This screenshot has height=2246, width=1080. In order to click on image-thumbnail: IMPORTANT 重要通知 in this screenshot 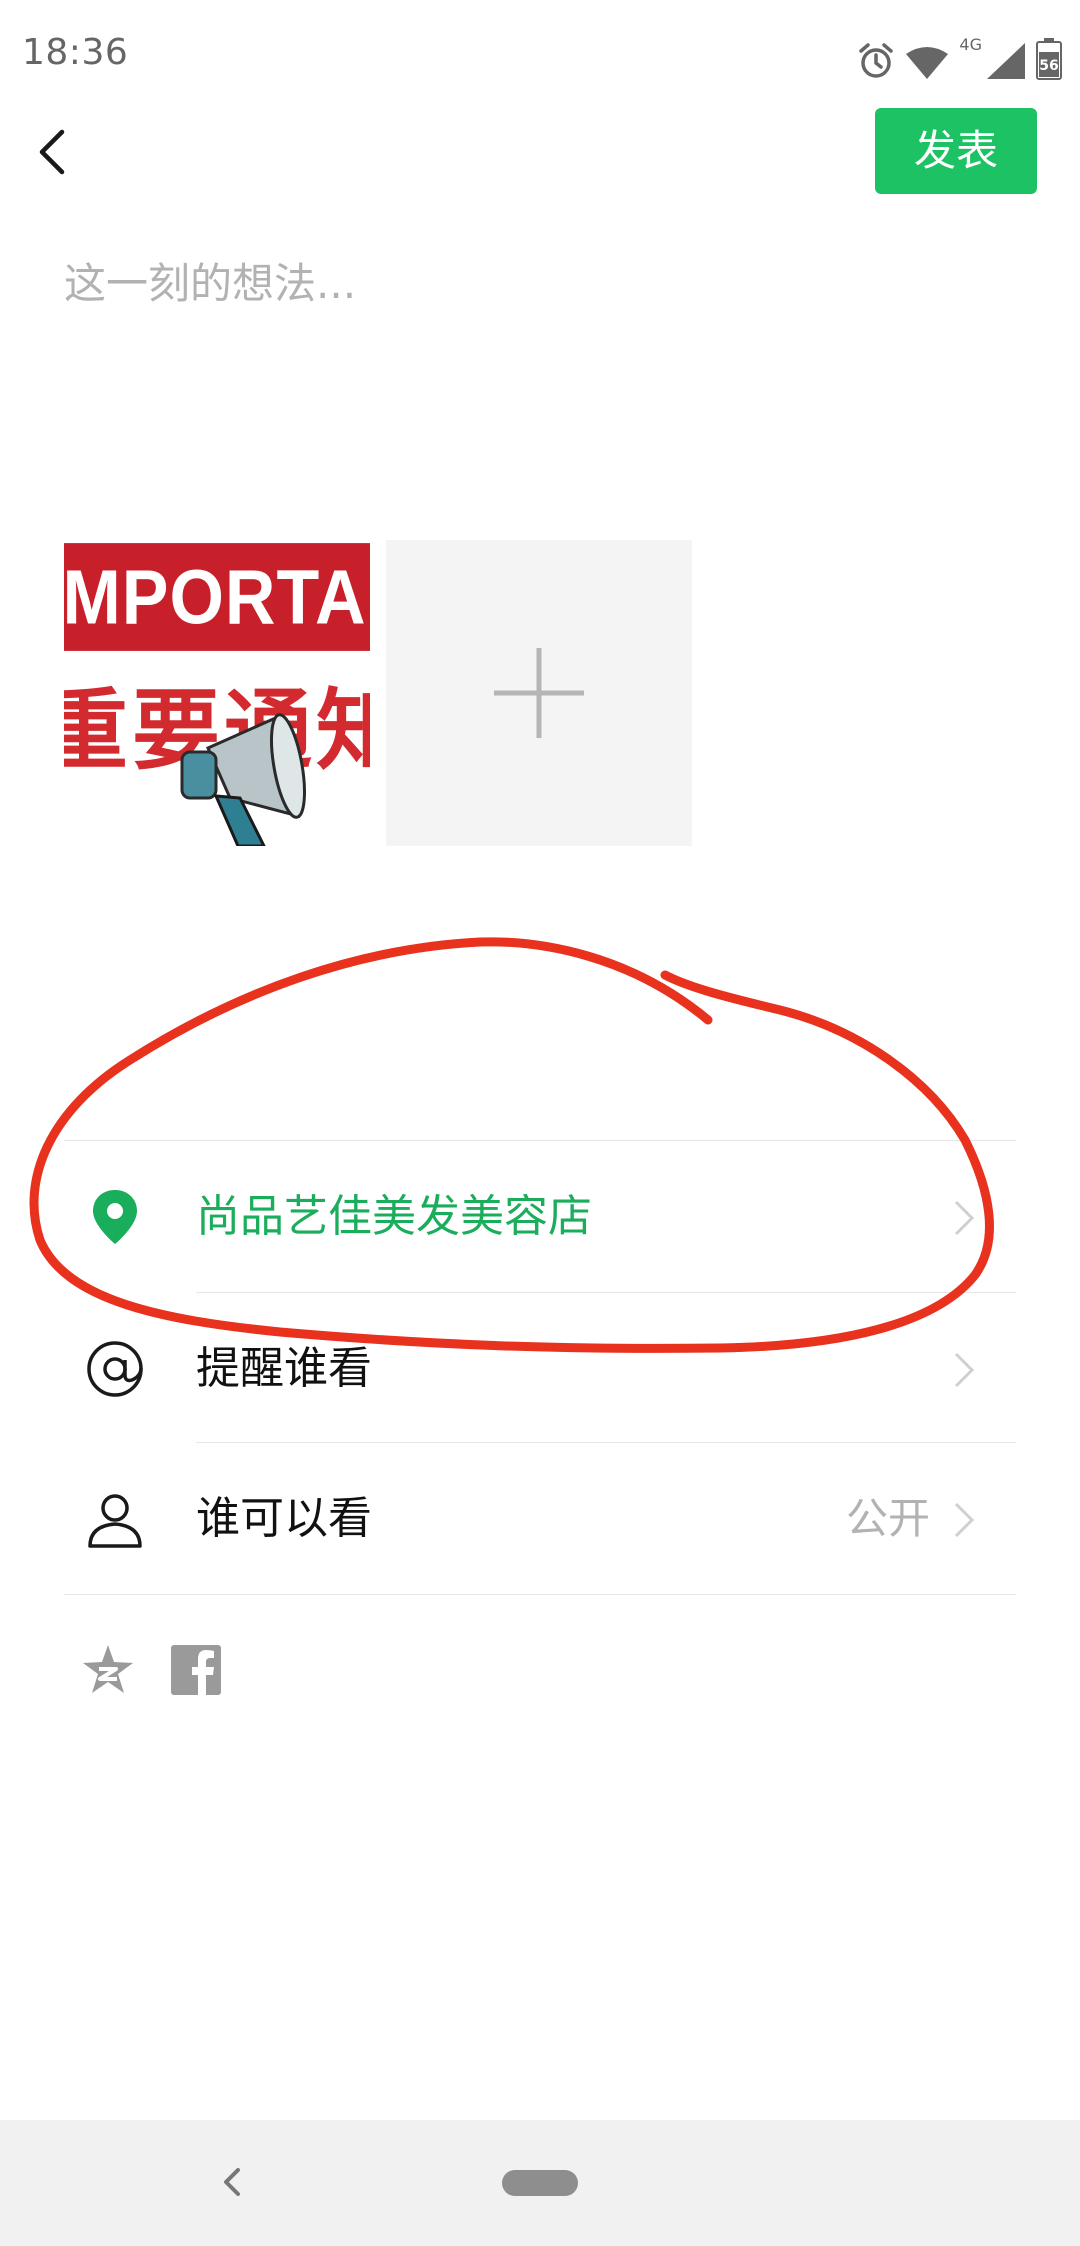, I will do `click(217, 693)`.